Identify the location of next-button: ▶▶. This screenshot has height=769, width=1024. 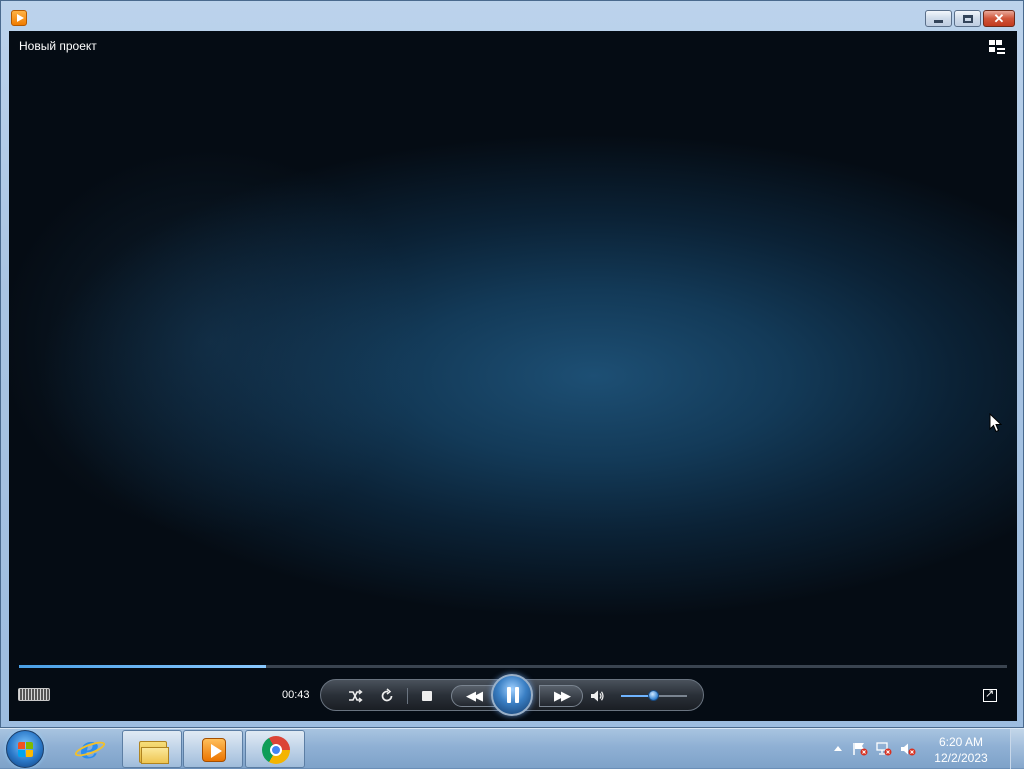
(561, 696).